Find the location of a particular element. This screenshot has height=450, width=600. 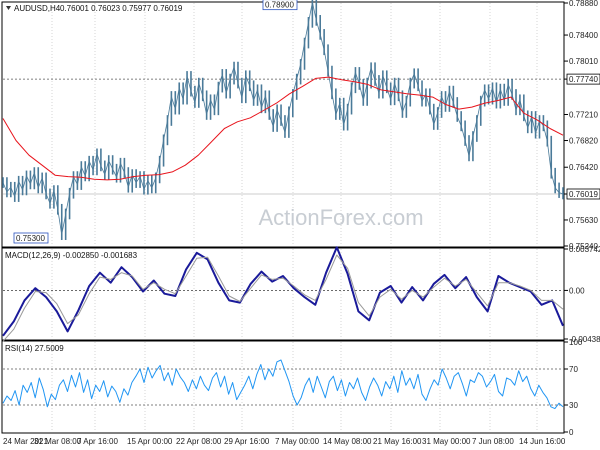

y-axis-label: 0.00 is located at coordinates (577, 290).